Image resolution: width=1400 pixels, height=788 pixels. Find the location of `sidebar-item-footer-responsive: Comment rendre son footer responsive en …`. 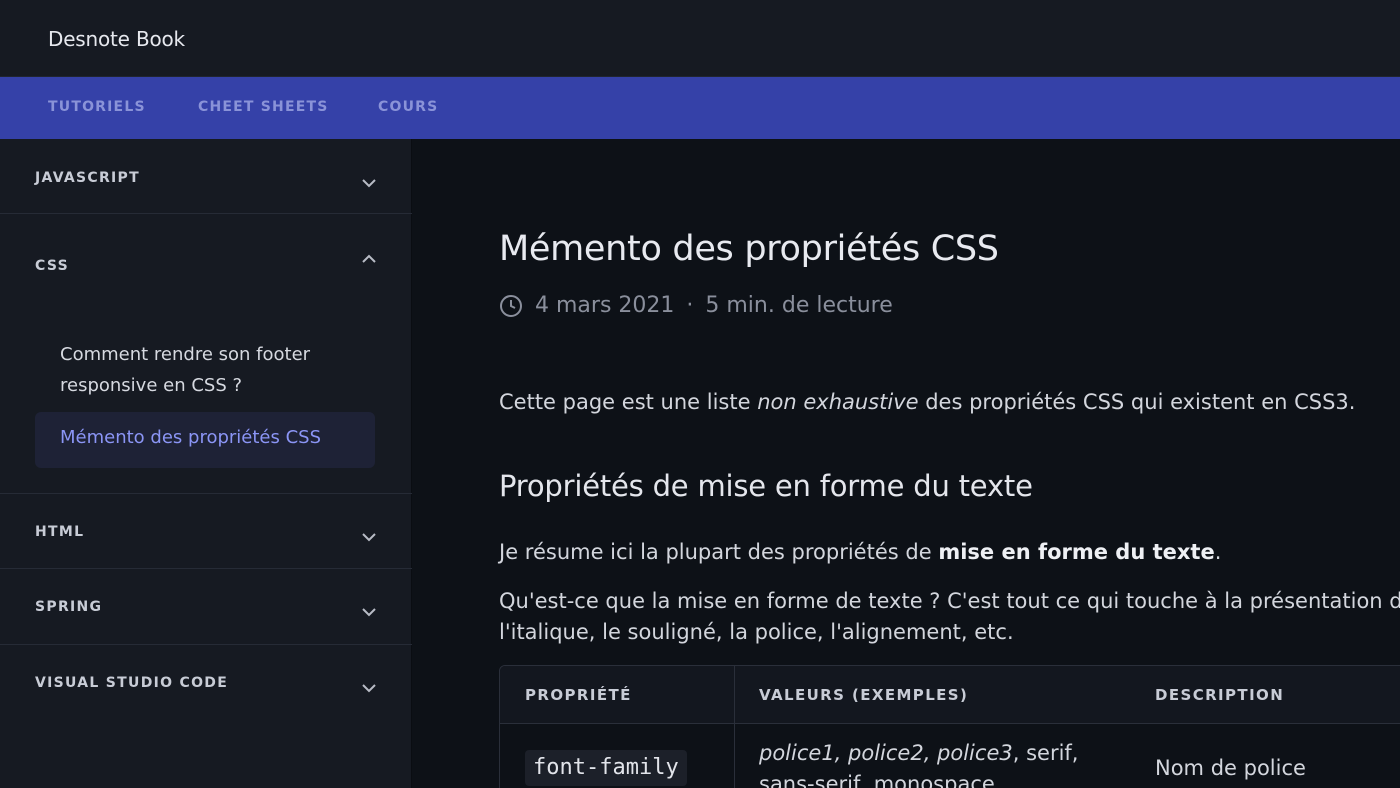

sidebar-item-footer-responsive: Comment rendre son footer responsive en … is located at coordinates (210, 370).